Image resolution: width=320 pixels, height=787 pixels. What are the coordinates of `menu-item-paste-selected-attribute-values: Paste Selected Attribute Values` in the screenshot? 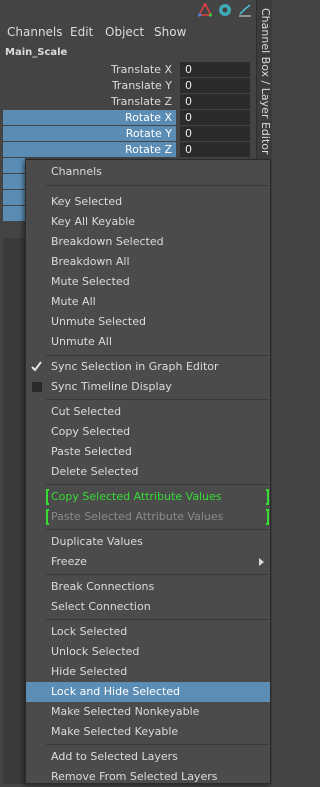 It's located at (148, 517).